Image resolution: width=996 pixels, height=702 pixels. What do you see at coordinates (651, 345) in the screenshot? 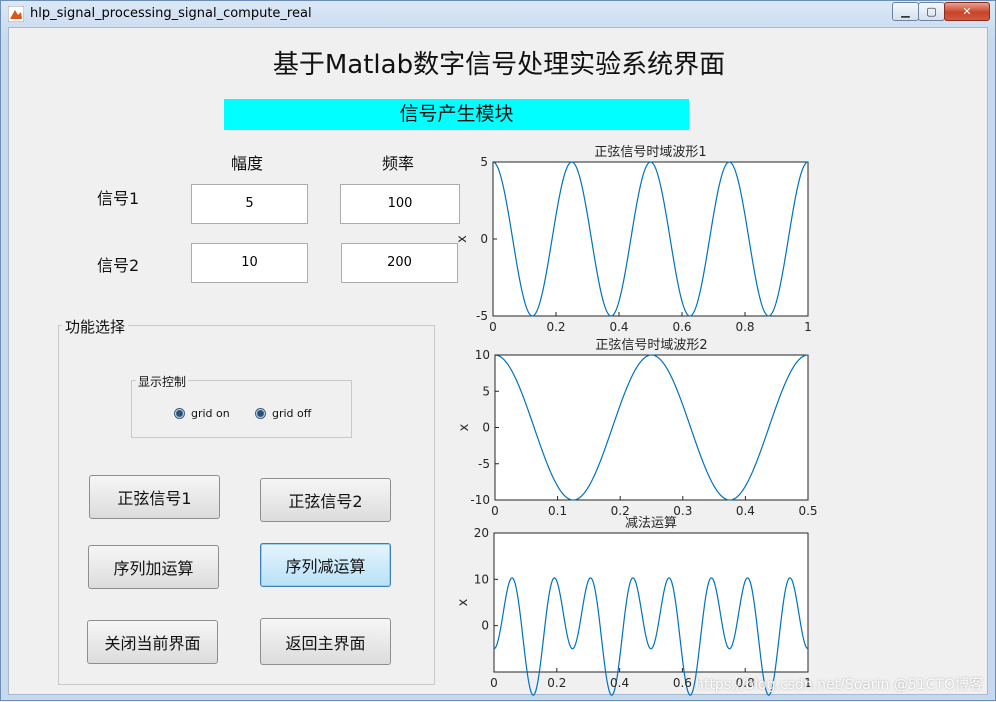
I see `chart-title-2: 正弦信号时域波形2` at bounding box center [651, 345].